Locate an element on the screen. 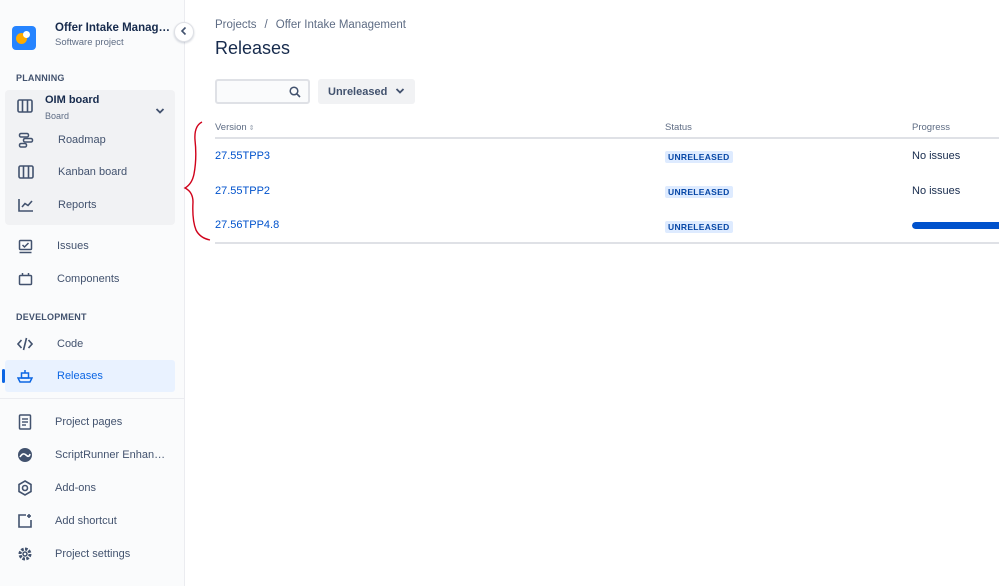 This screenshot has width=999, height=586. sidebar-item-label: Project pages is located at coordinates (89, 422).